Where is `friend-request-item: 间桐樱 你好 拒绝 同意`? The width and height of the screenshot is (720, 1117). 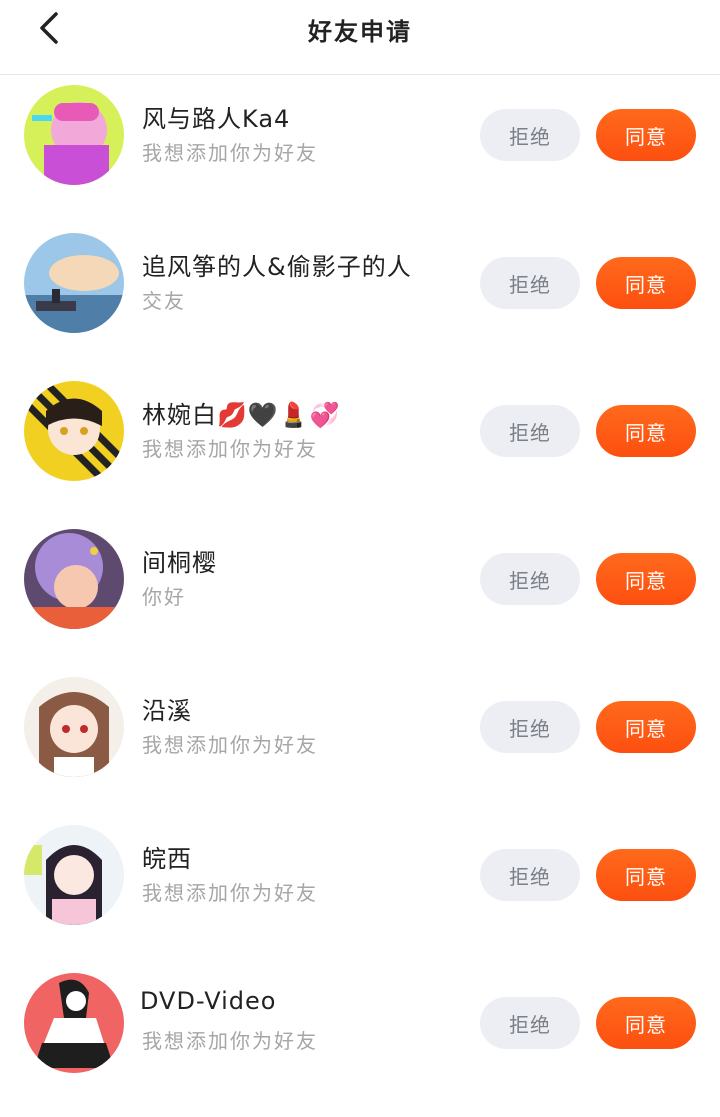 friend-request-item: 间桐樱 你好 拒绝 同意 is located at coordinates (360, 593).